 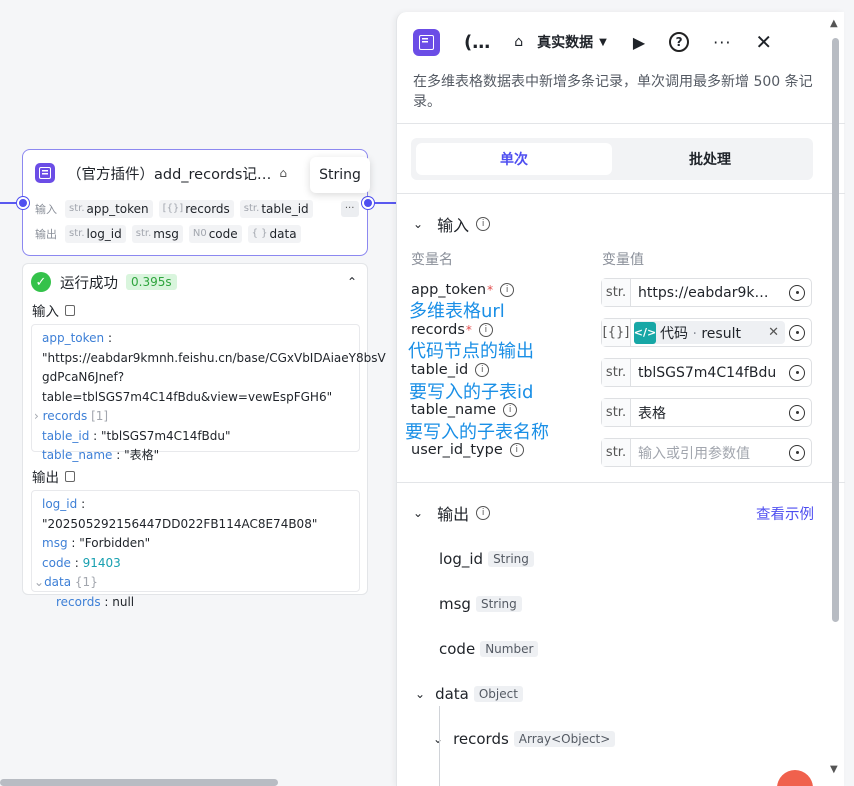 I want to click on run-mode-tabs: 单次 批处理, so click(x=612, y=159).